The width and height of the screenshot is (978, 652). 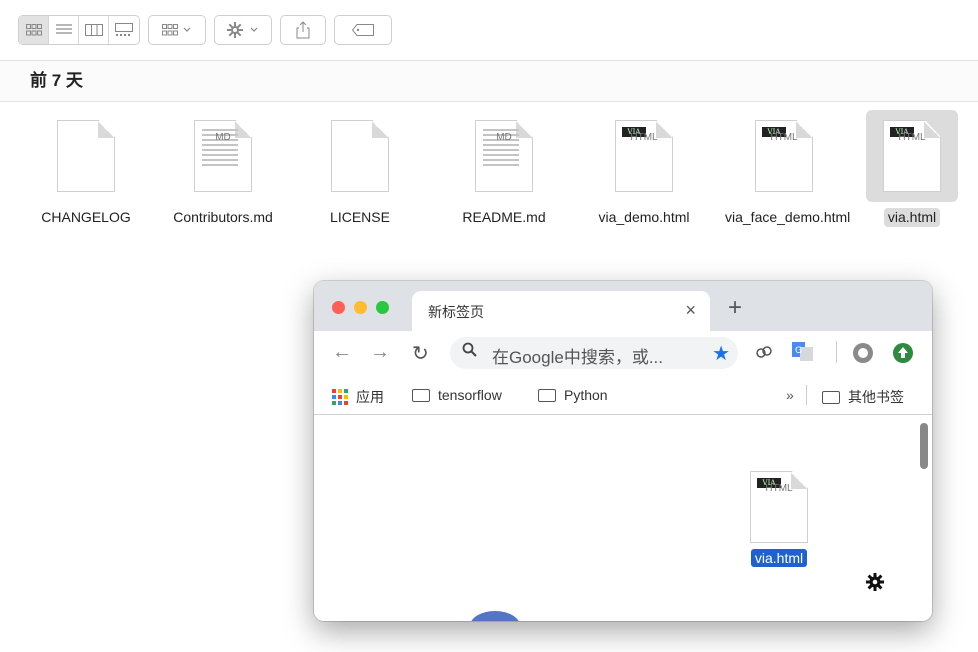 I want to click on bookmarks-divider, so click(x=806, y=395).